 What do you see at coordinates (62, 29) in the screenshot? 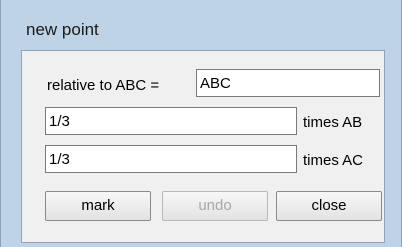
I see `window-title: new point` at bounding box center [62, 29].